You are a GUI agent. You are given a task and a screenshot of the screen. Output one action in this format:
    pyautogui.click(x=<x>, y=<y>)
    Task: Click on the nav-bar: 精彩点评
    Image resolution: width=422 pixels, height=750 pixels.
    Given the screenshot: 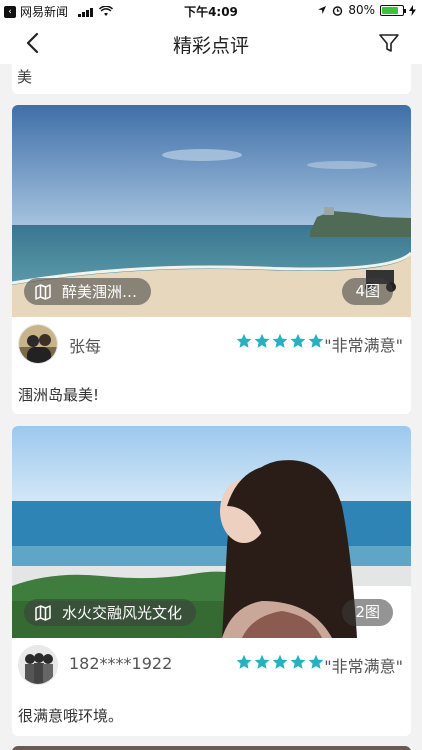 What is the action you would take?
    pyautogui.click(x=211, y=43)
    